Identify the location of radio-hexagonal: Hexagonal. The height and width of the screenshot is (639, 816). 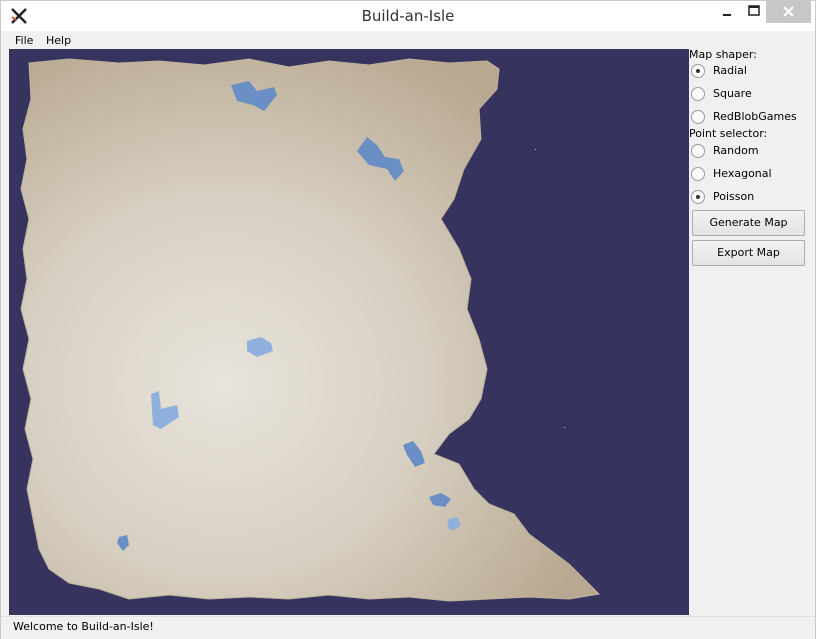
(751, 175).